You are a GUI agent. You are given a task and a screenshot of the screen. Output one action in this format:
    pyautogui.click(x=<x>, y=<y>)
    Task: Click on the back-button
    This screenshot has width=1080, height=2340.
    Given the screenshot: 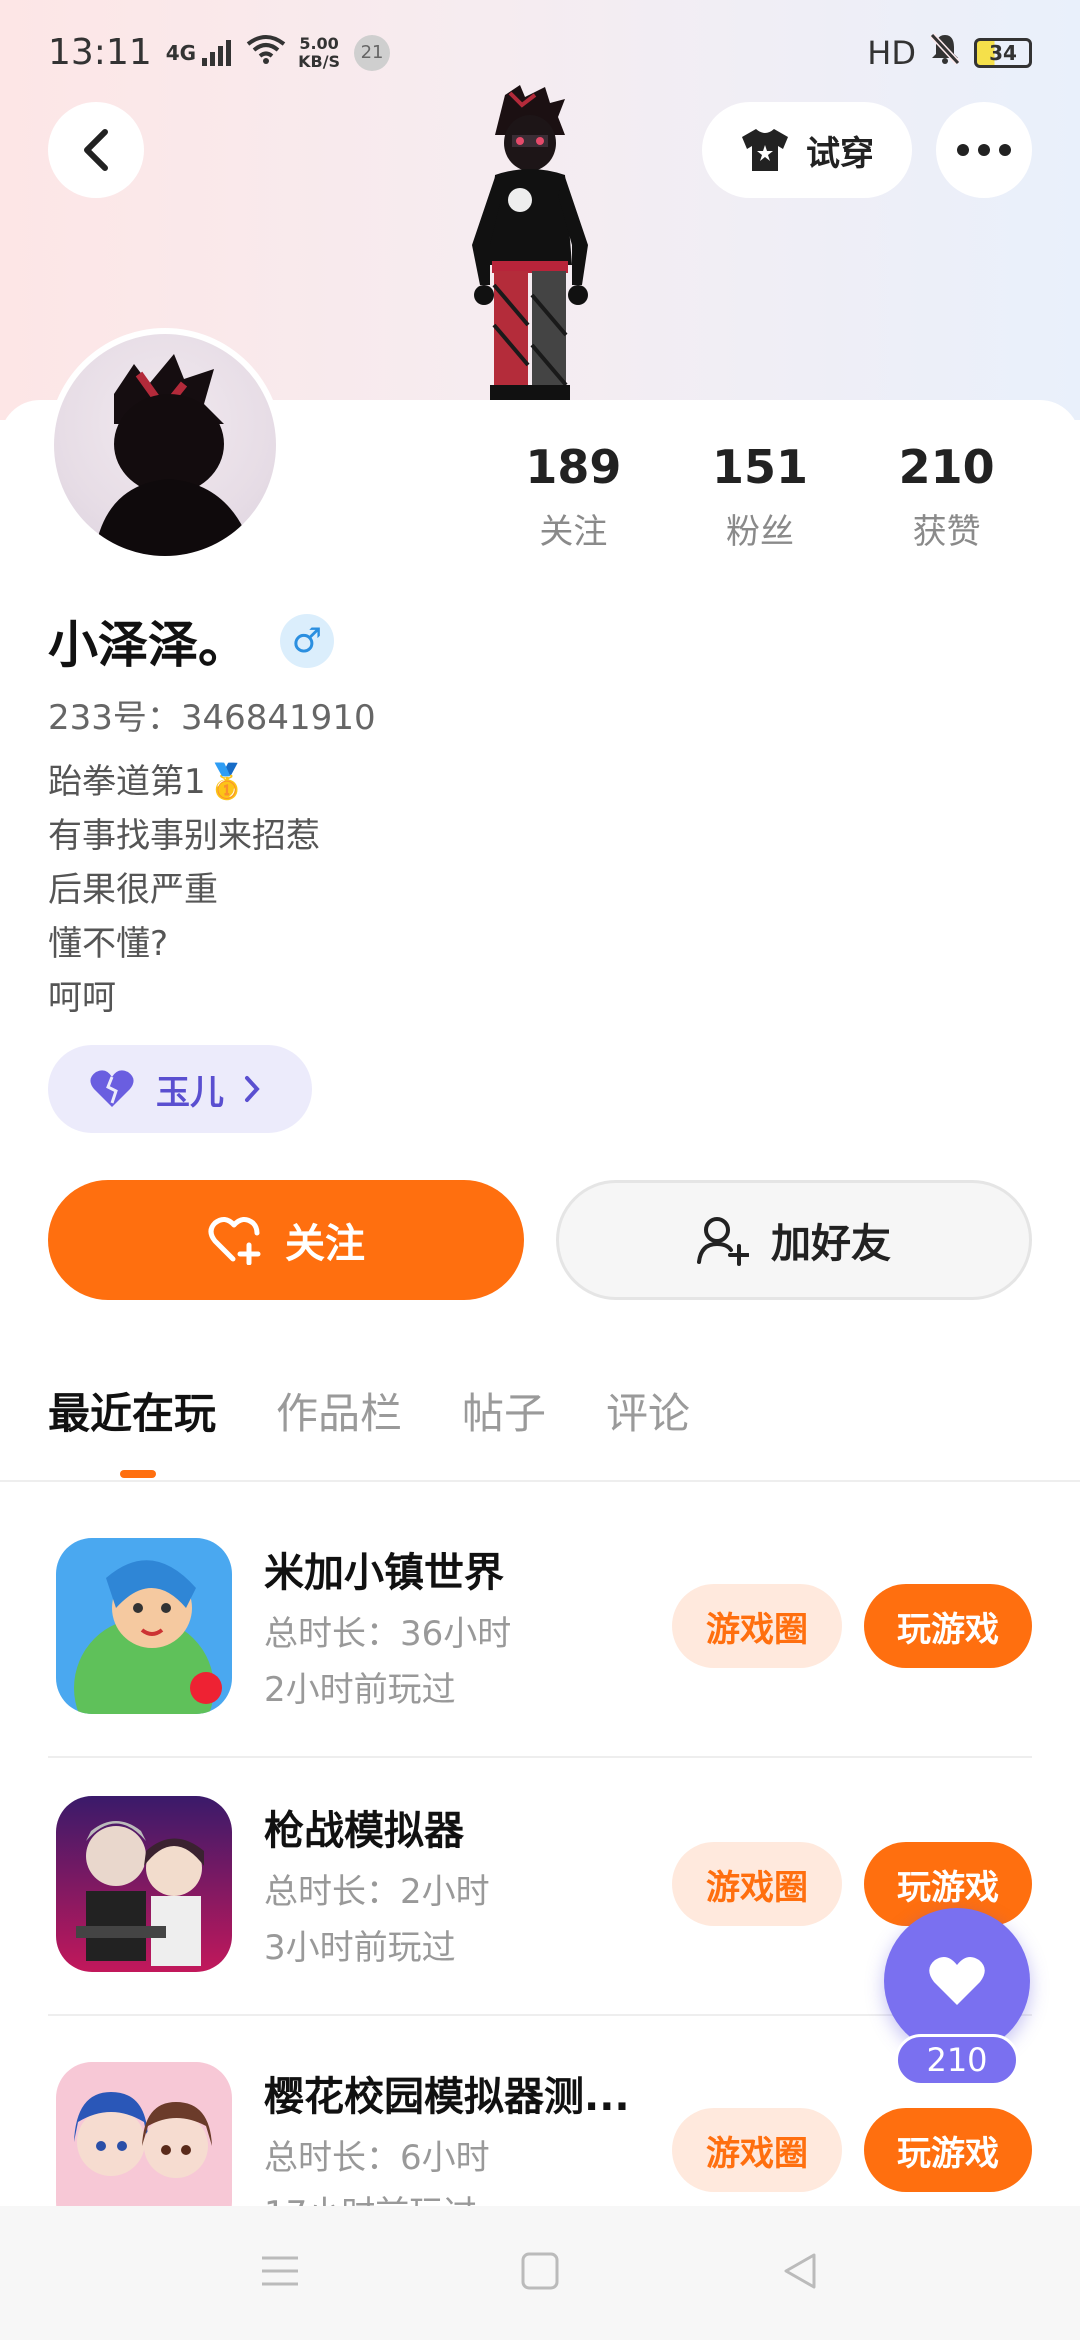 What is the action you would take?
    pyautogui.click(x=96, y=150)
    